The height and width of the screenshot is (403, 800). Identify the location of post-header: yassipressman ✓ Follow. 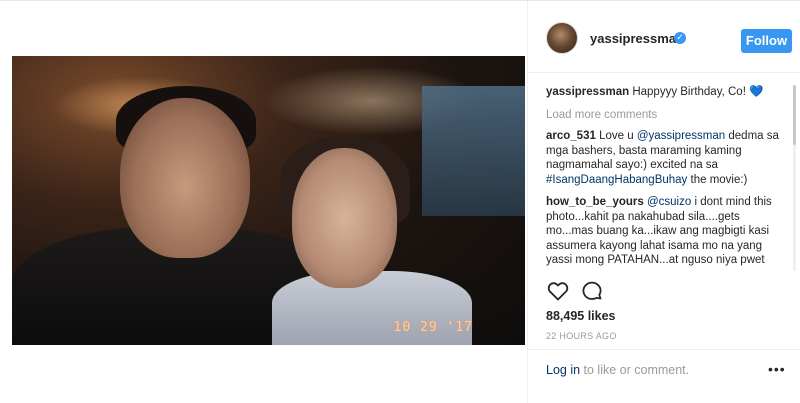
(664, 37).